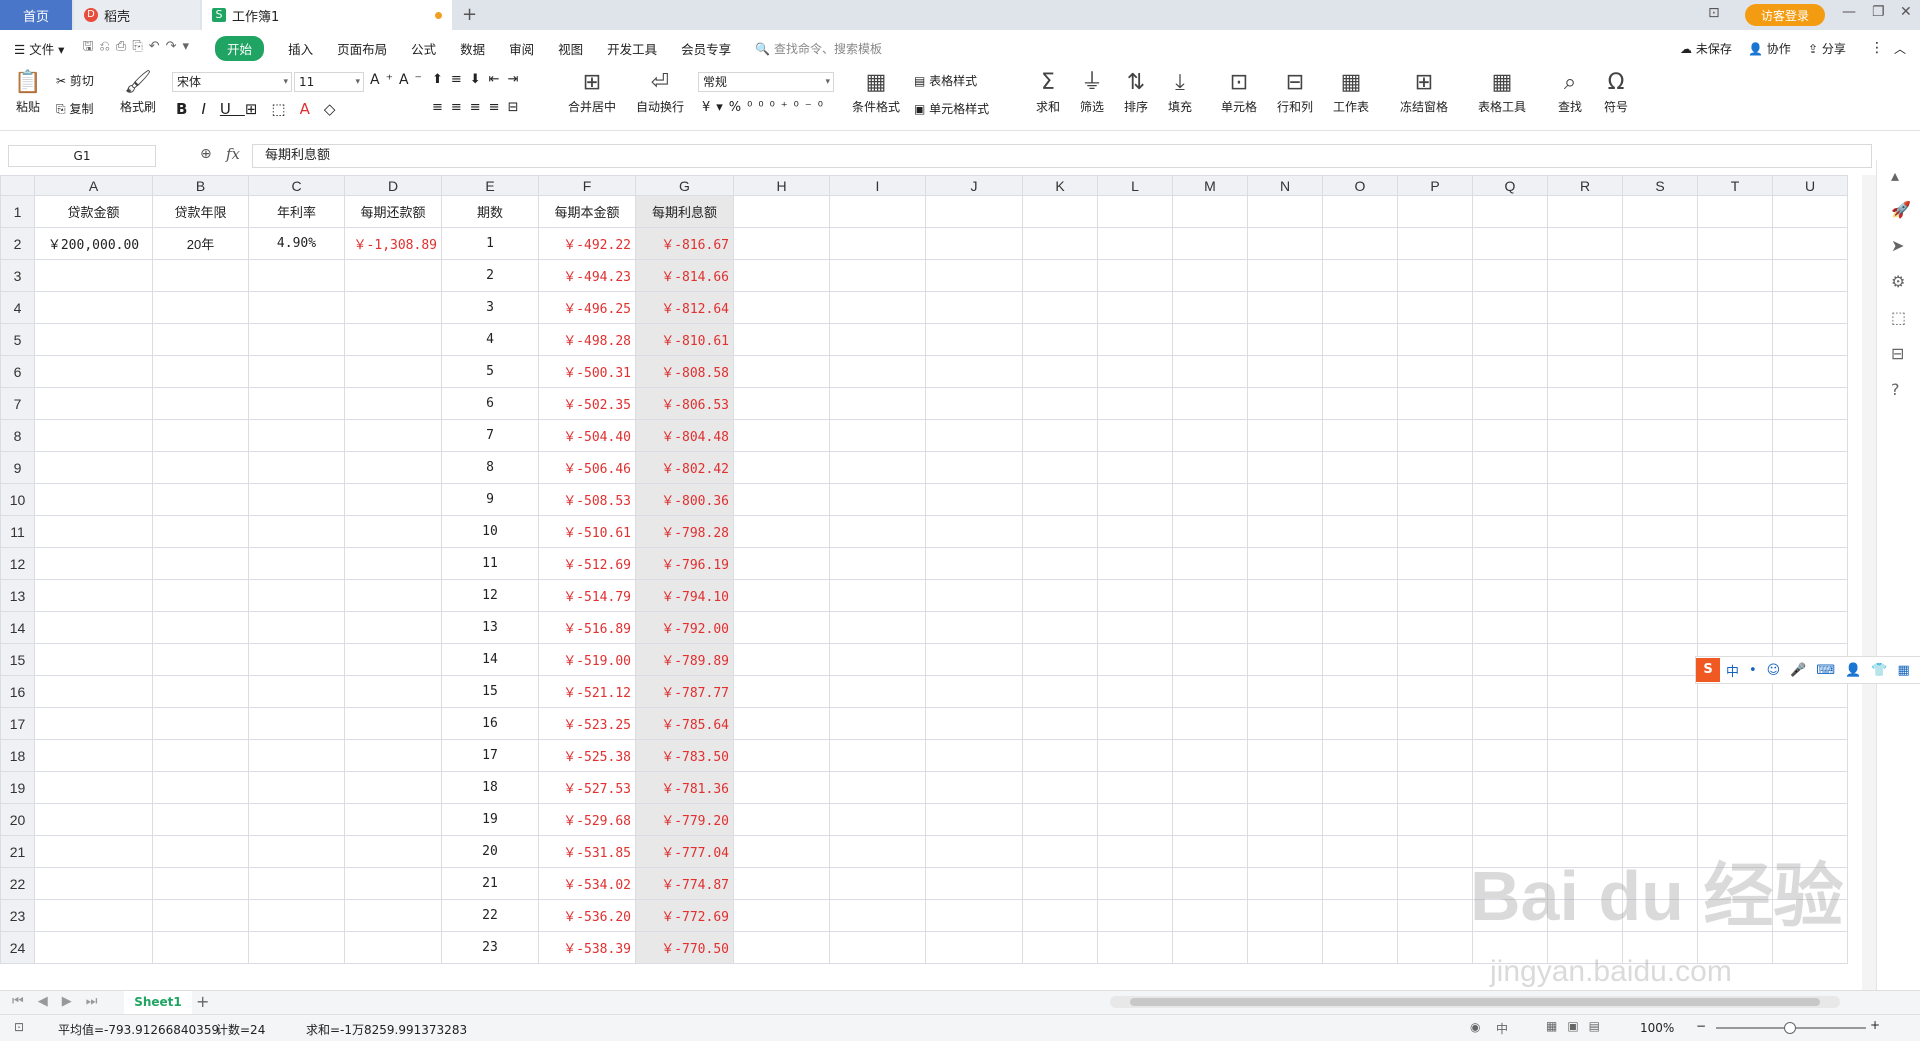 This screenshot has width=1920, height=1041. Describe the element at coordinates (587, 499) in the screenshot. I see `principal-cell: ￥-508.53` at that location.